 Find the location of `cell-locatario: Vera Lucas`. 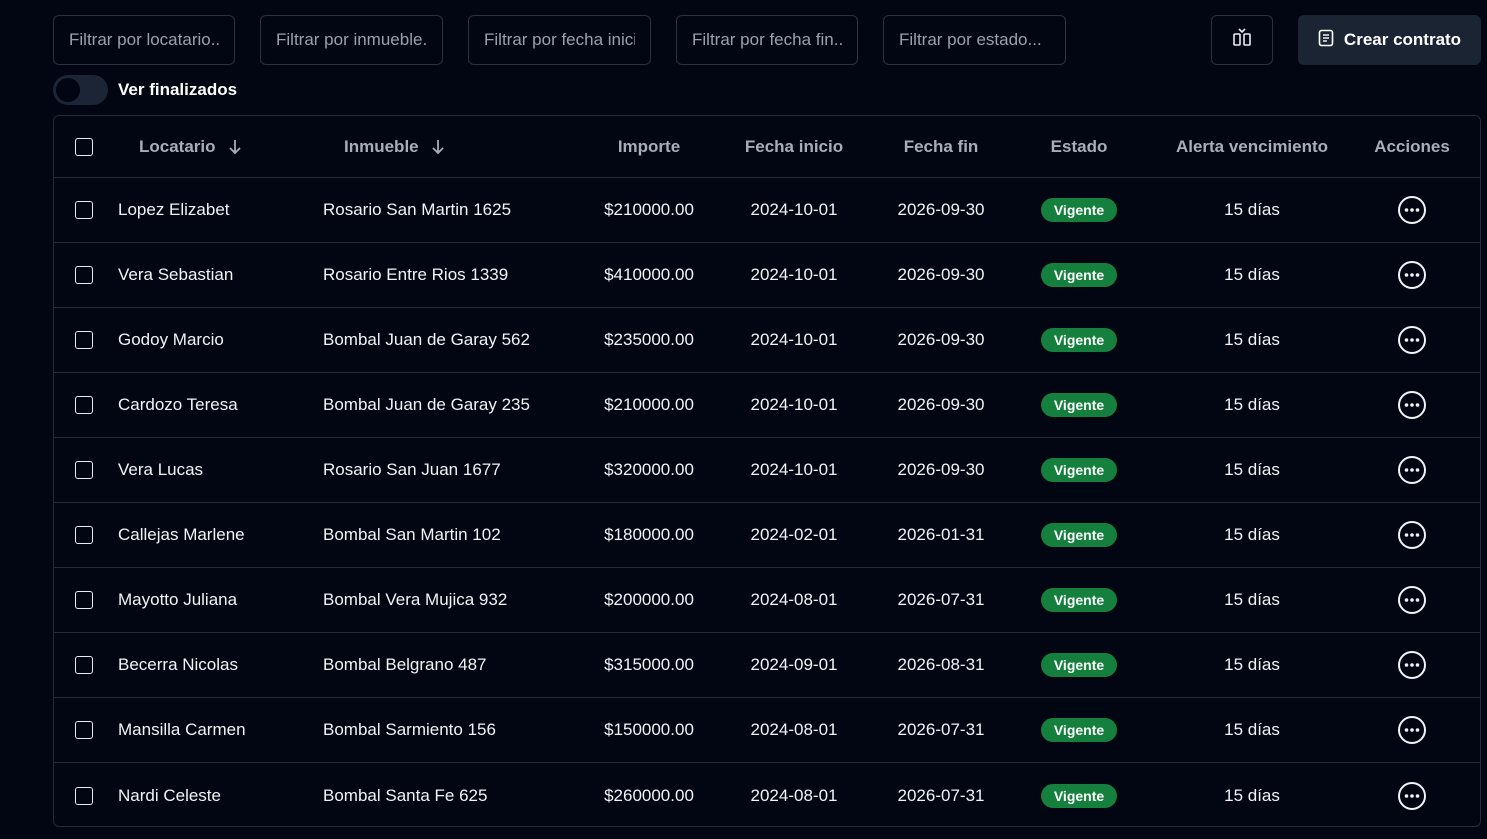

cell-locatario: Vera Lucas is located at coordinates (161, 469).